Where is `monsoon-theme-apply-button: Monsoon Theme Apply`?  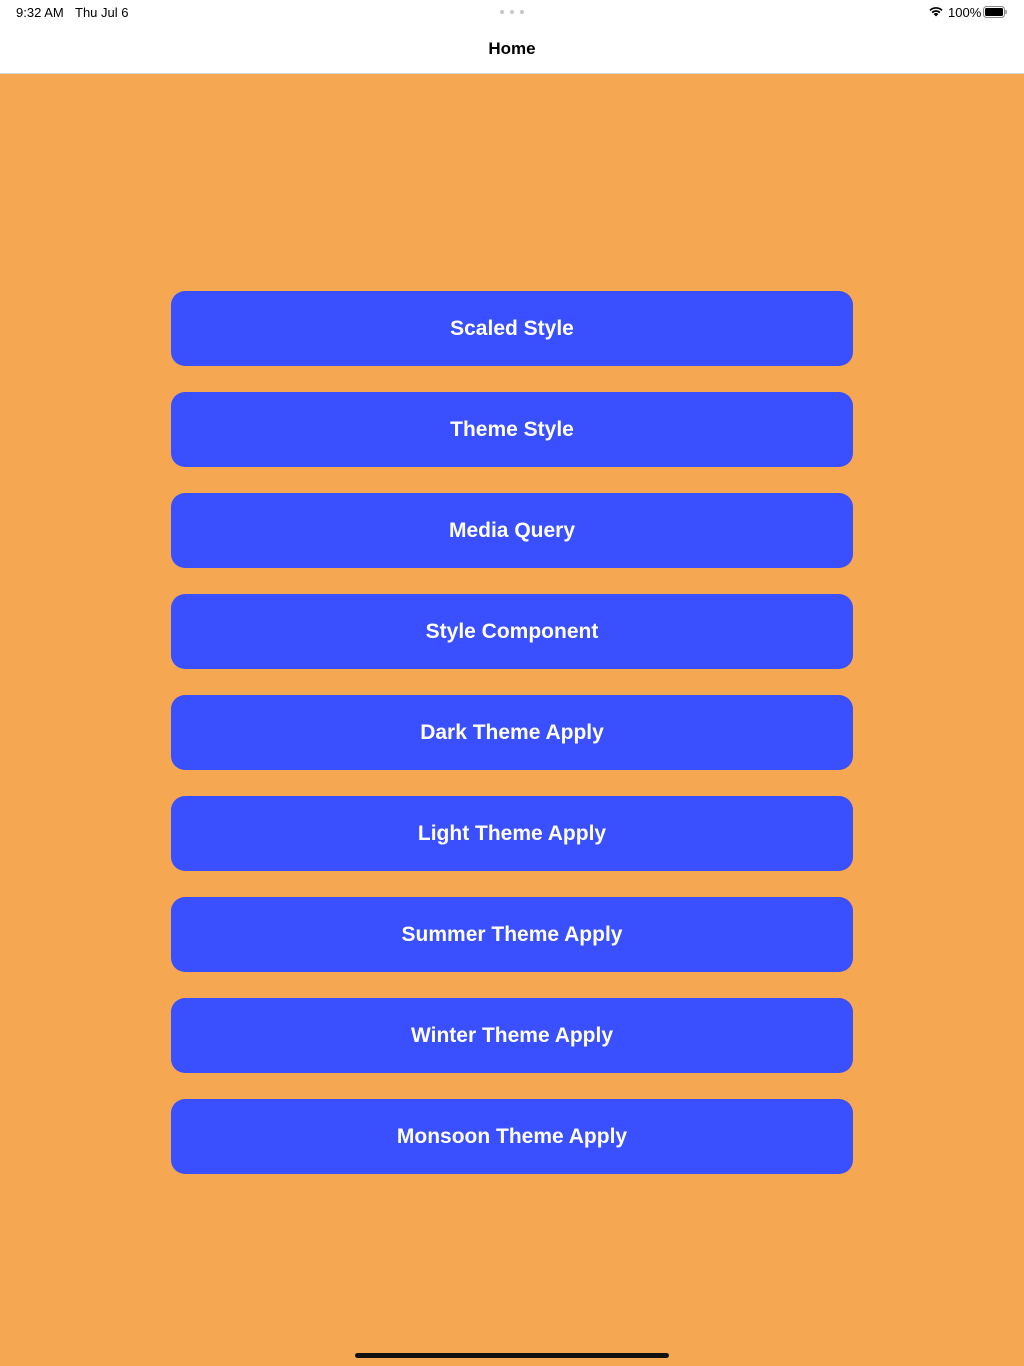 monsoon-theme-apply-button: Monsoon Theme Apply is located at coordinates (512, 1136).